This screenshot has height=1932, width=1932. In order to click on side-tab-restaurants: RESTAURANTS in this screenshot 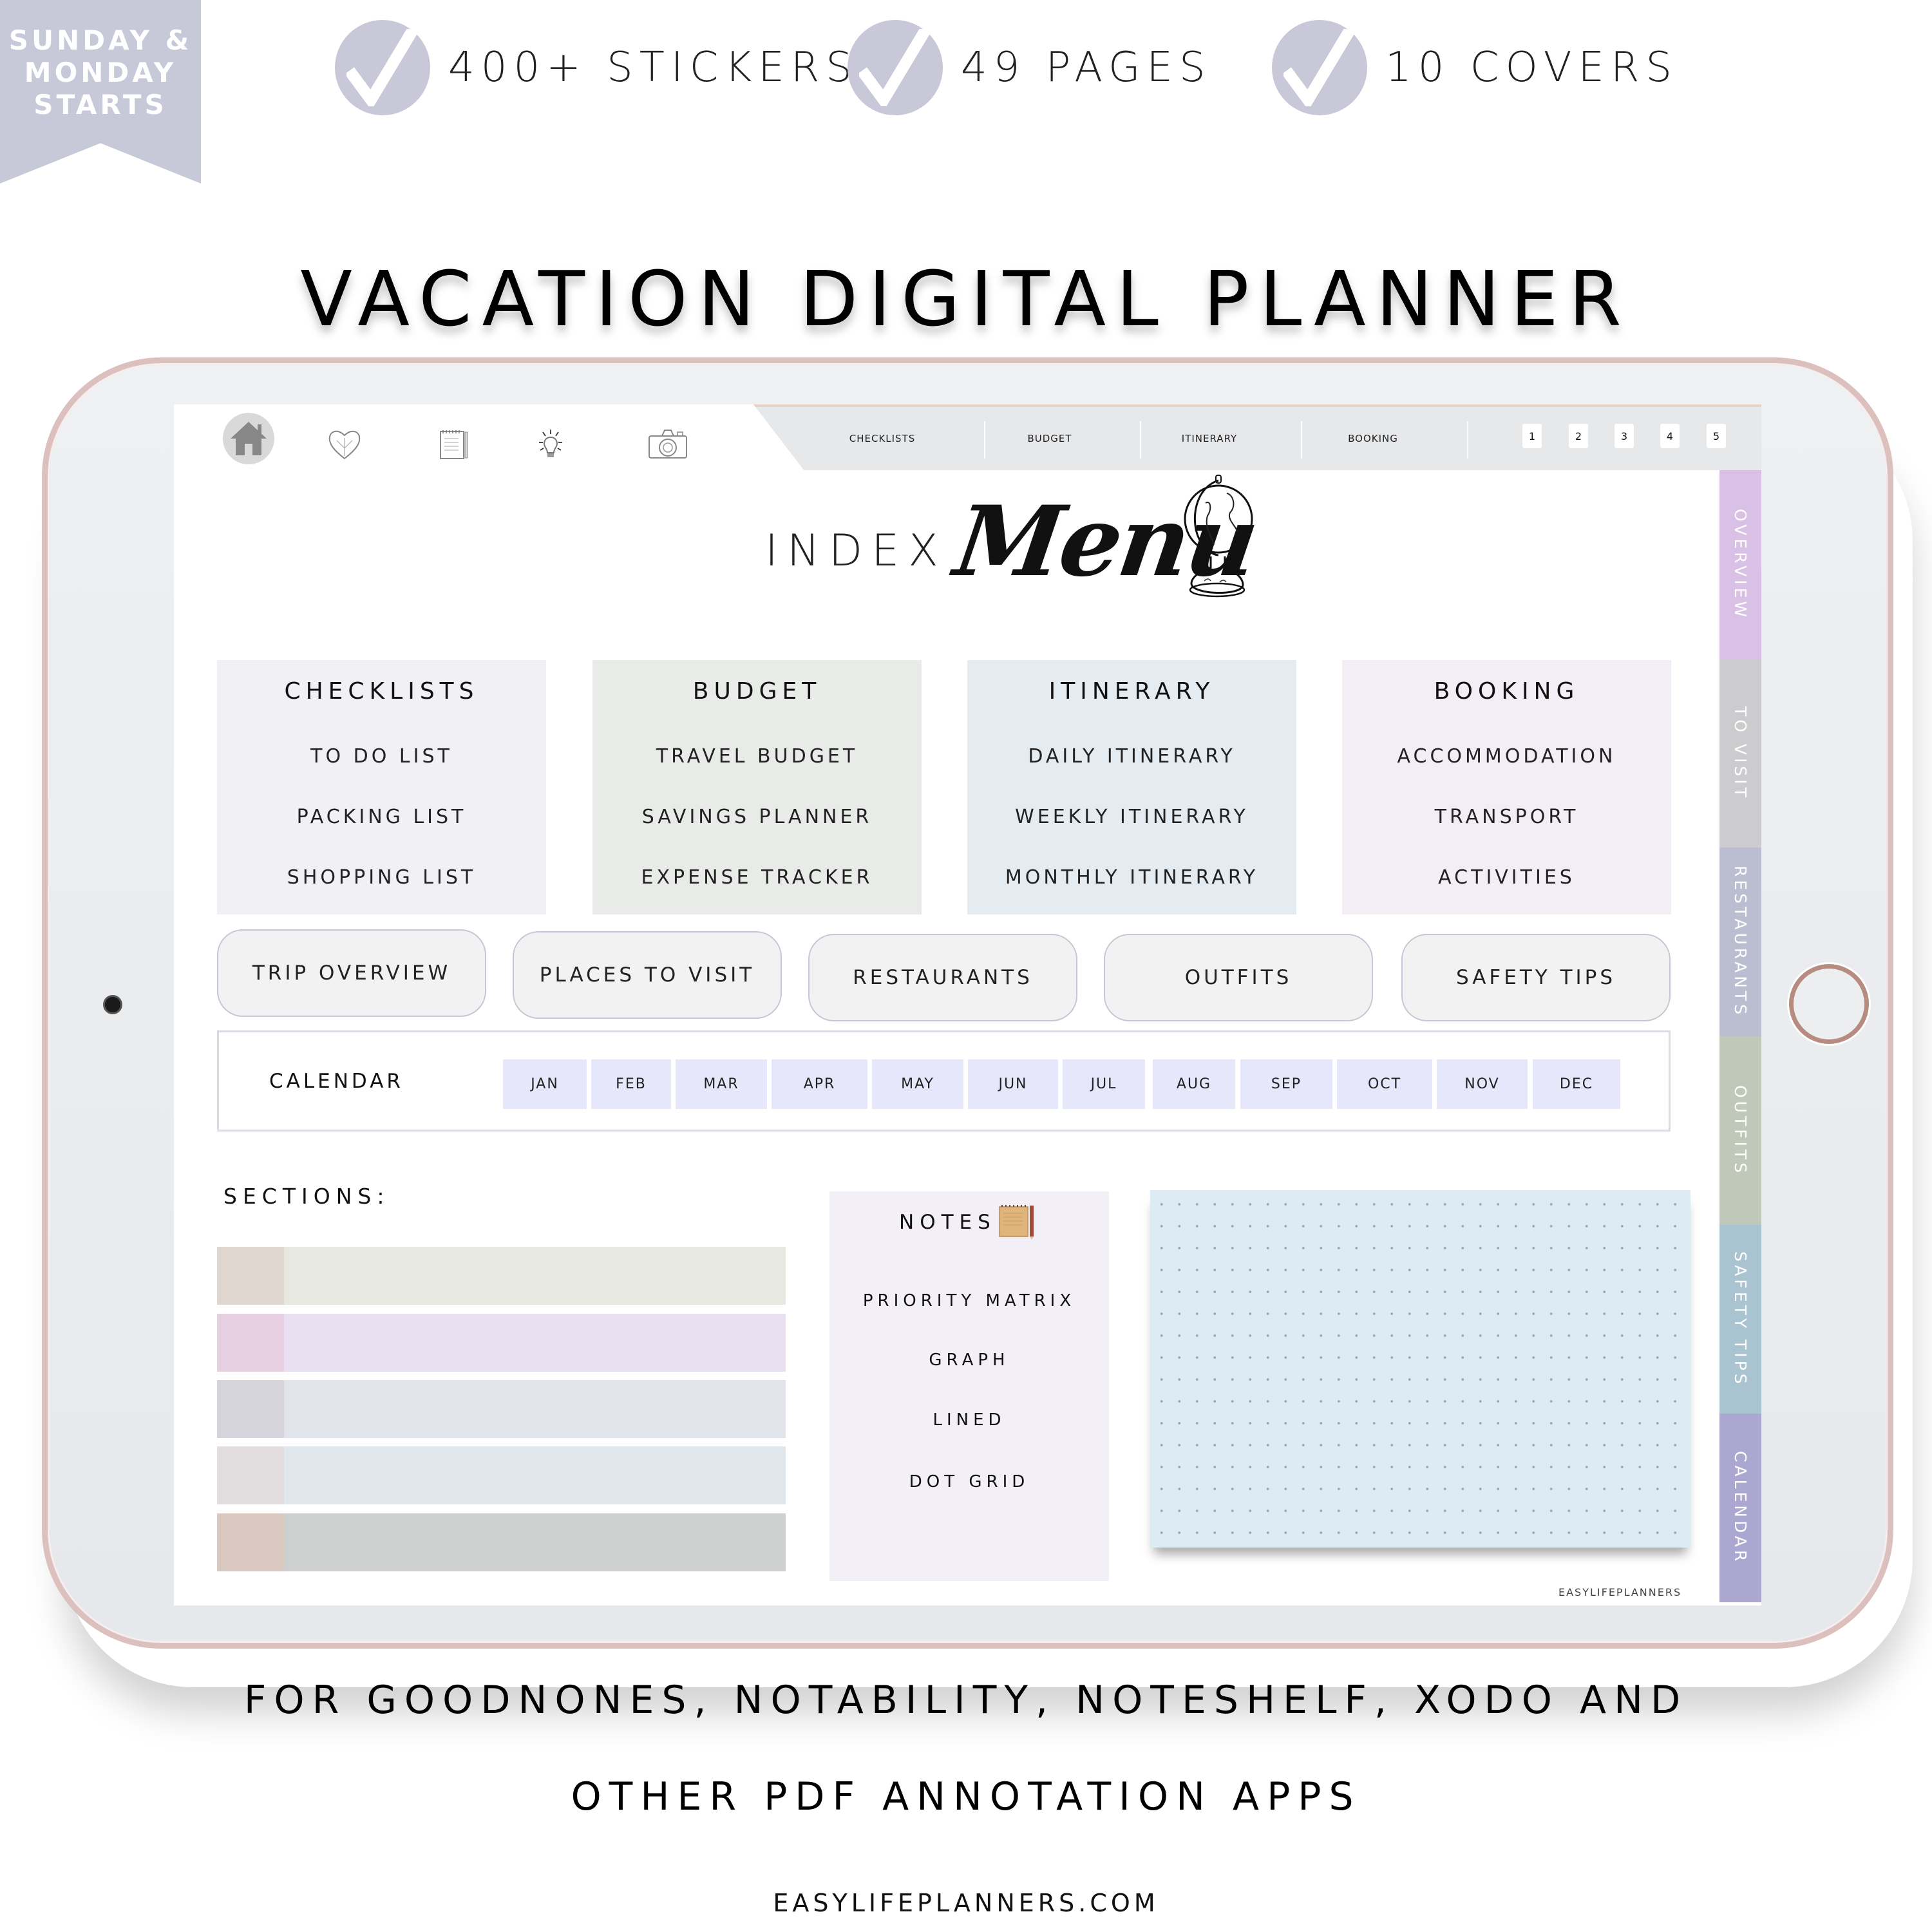, I will do `click(1740, 942)`.